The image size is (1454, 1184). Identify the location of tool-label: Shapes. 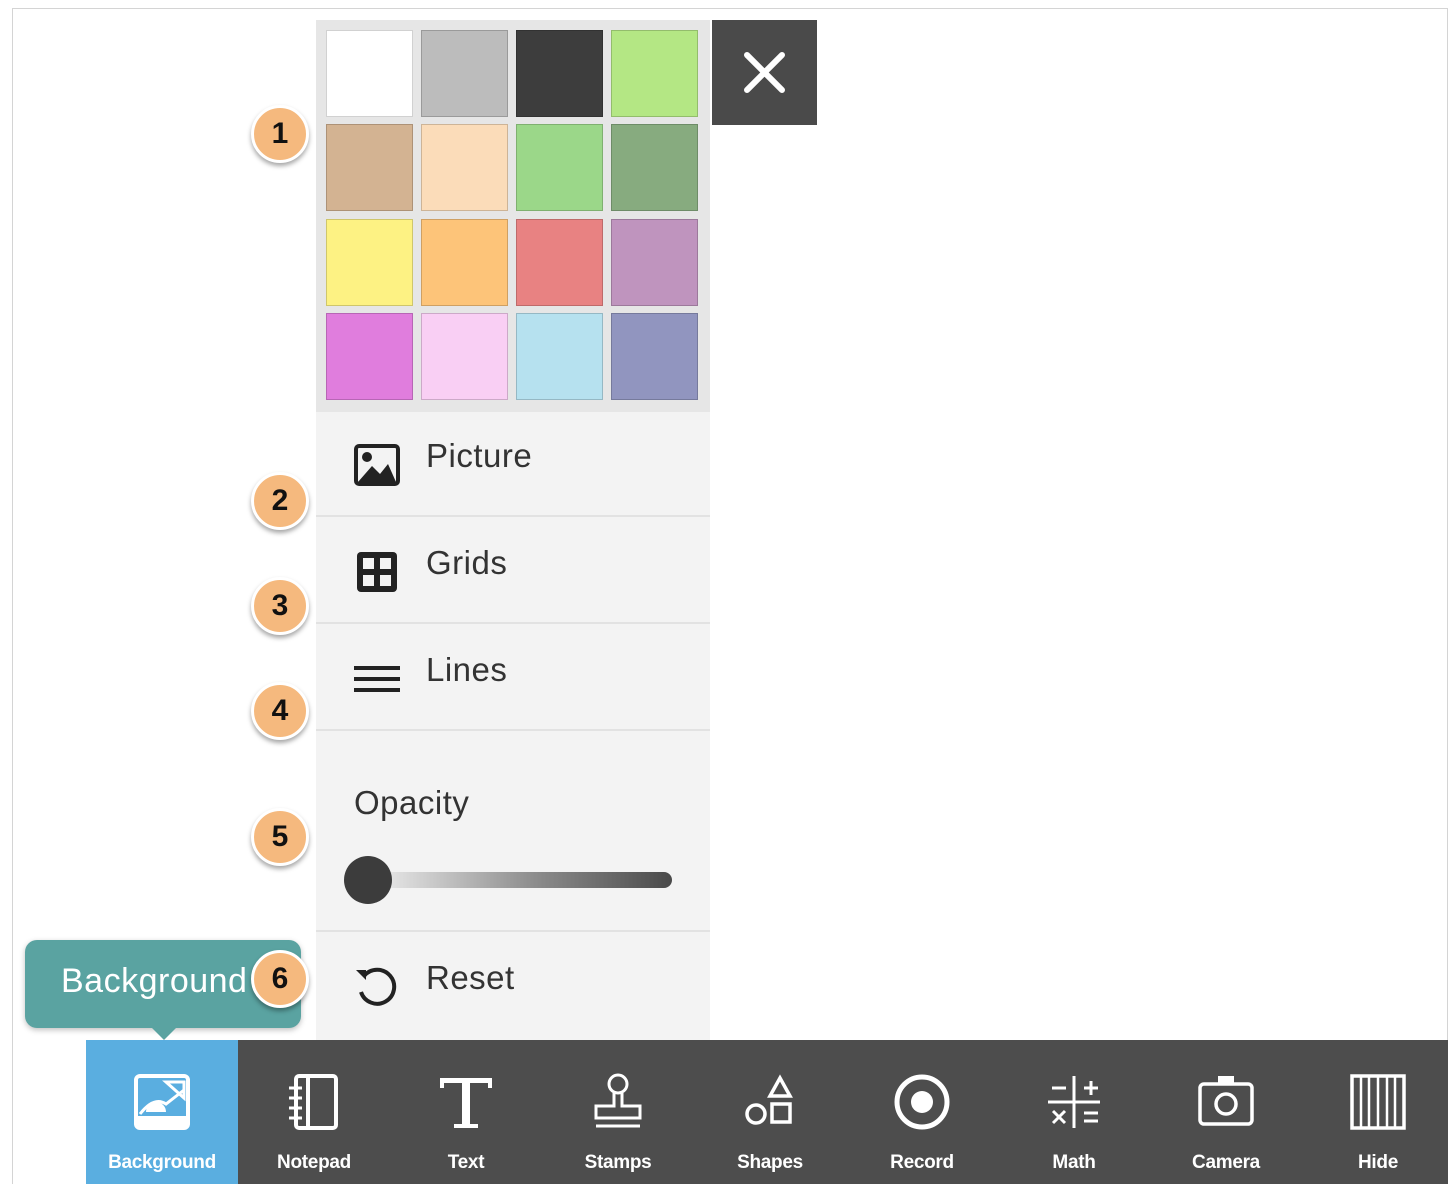
(770, 1162).